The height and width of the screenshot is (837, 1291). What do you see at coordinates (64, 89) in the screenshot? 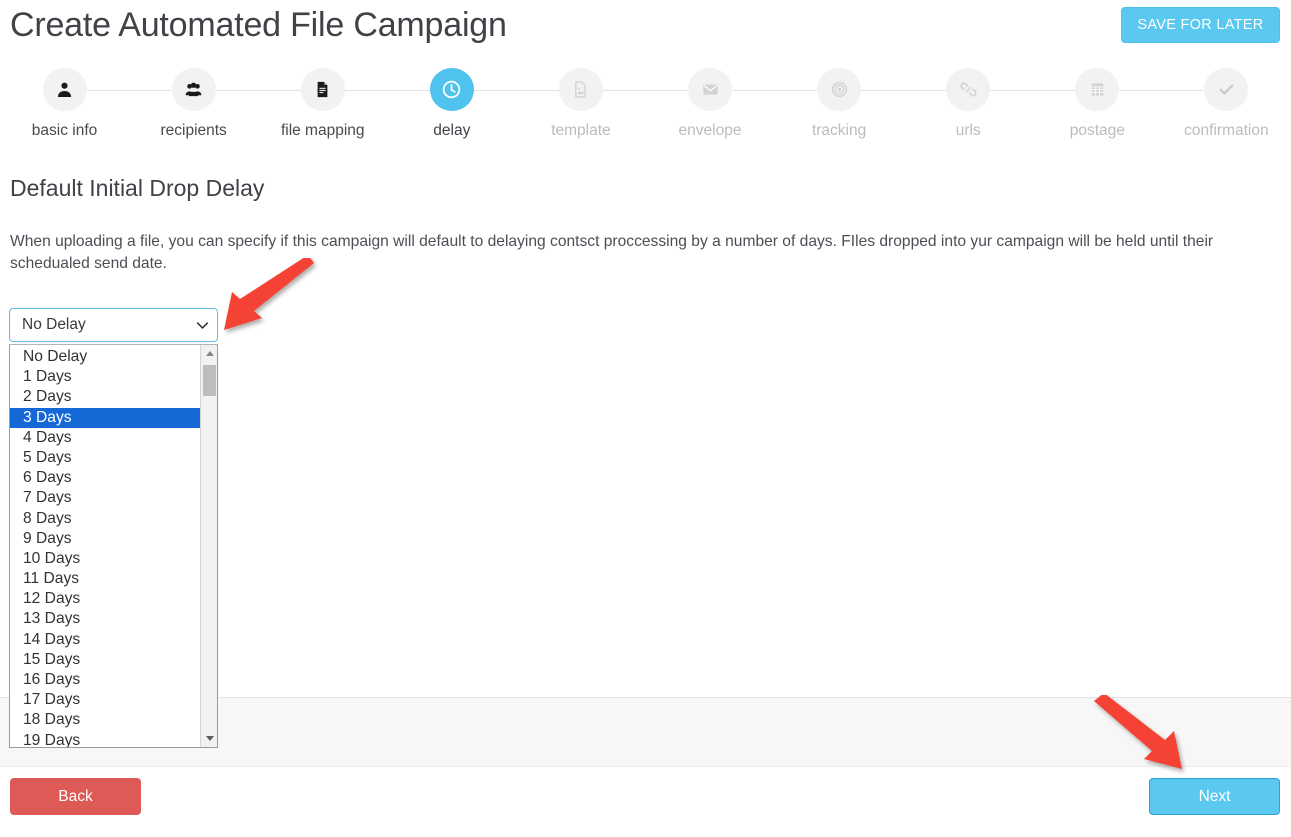
I see `user-icon` at bounding box center [64, 89].